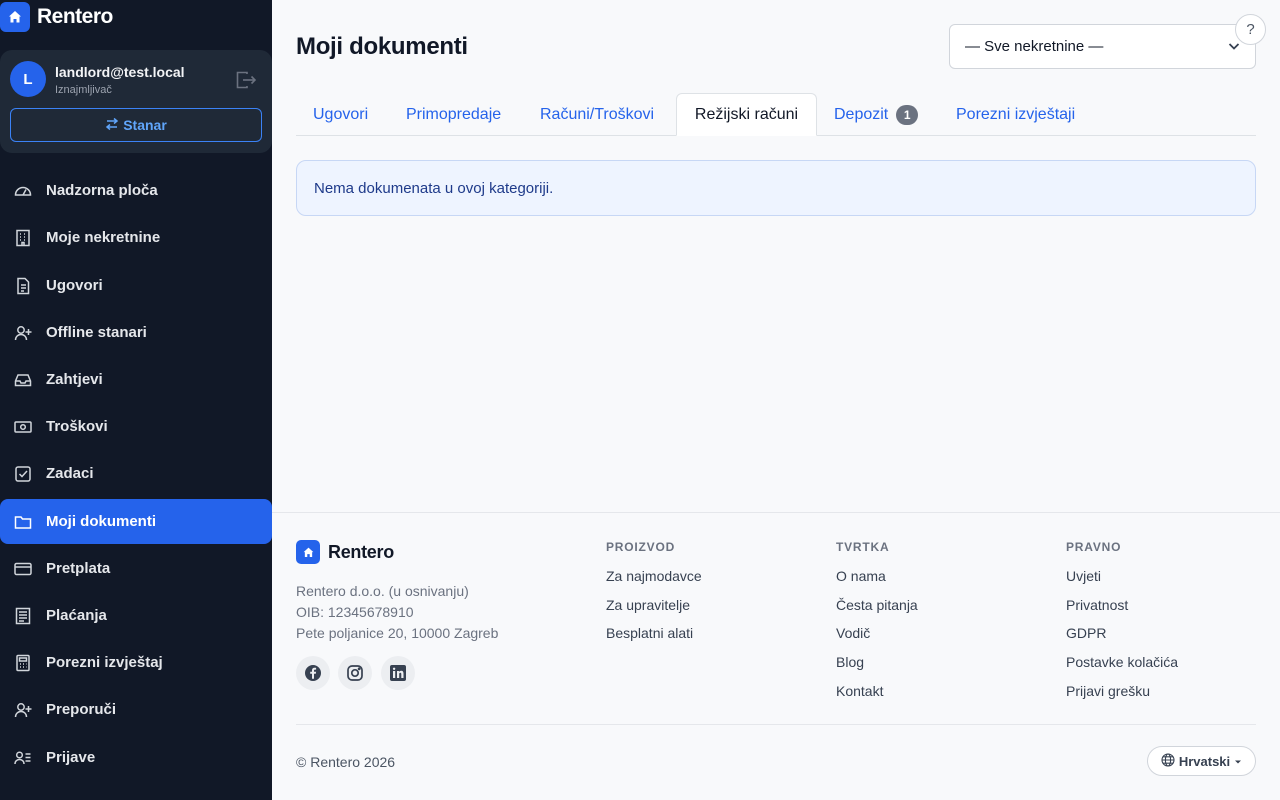  What do you see at coordinates (136, 709) in the screenshot?
I see `sidebar-item-refer: Preporuči` at bounding box center [136, 709].